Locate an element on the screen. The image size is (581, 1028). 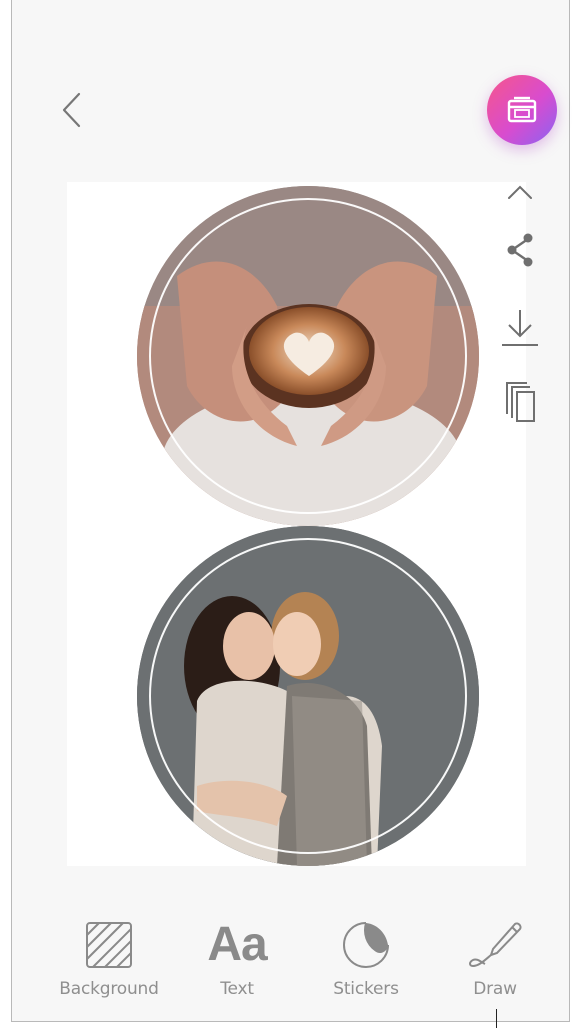
stickers-tool: Stickers is located at coordinates (366, 965).